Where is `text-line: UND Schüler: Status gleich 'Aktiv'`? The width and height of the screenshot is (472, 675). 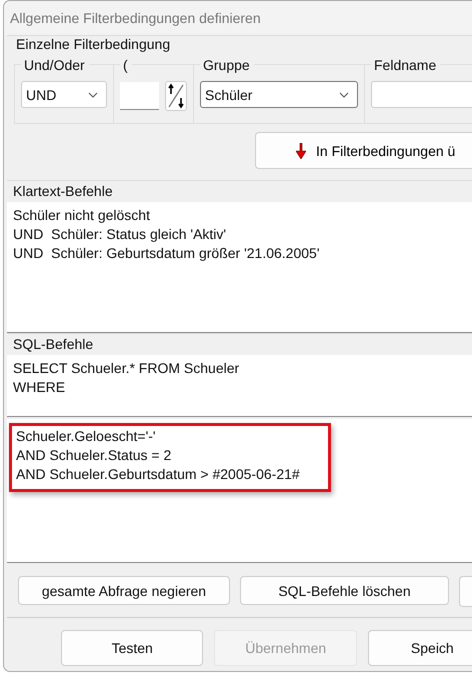 text-line: UND Schüler: Status gleich 'Aktiv' is located at coordinates (120, 234).